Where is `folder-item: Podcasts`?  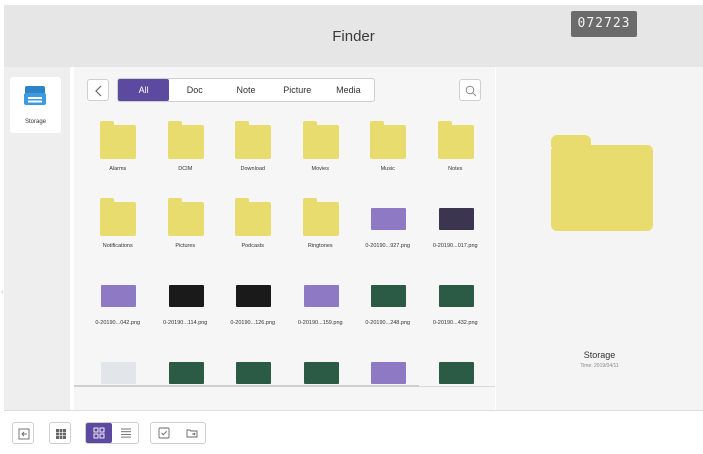 folder-item: Podcasts is located at coordinates (253, 234).